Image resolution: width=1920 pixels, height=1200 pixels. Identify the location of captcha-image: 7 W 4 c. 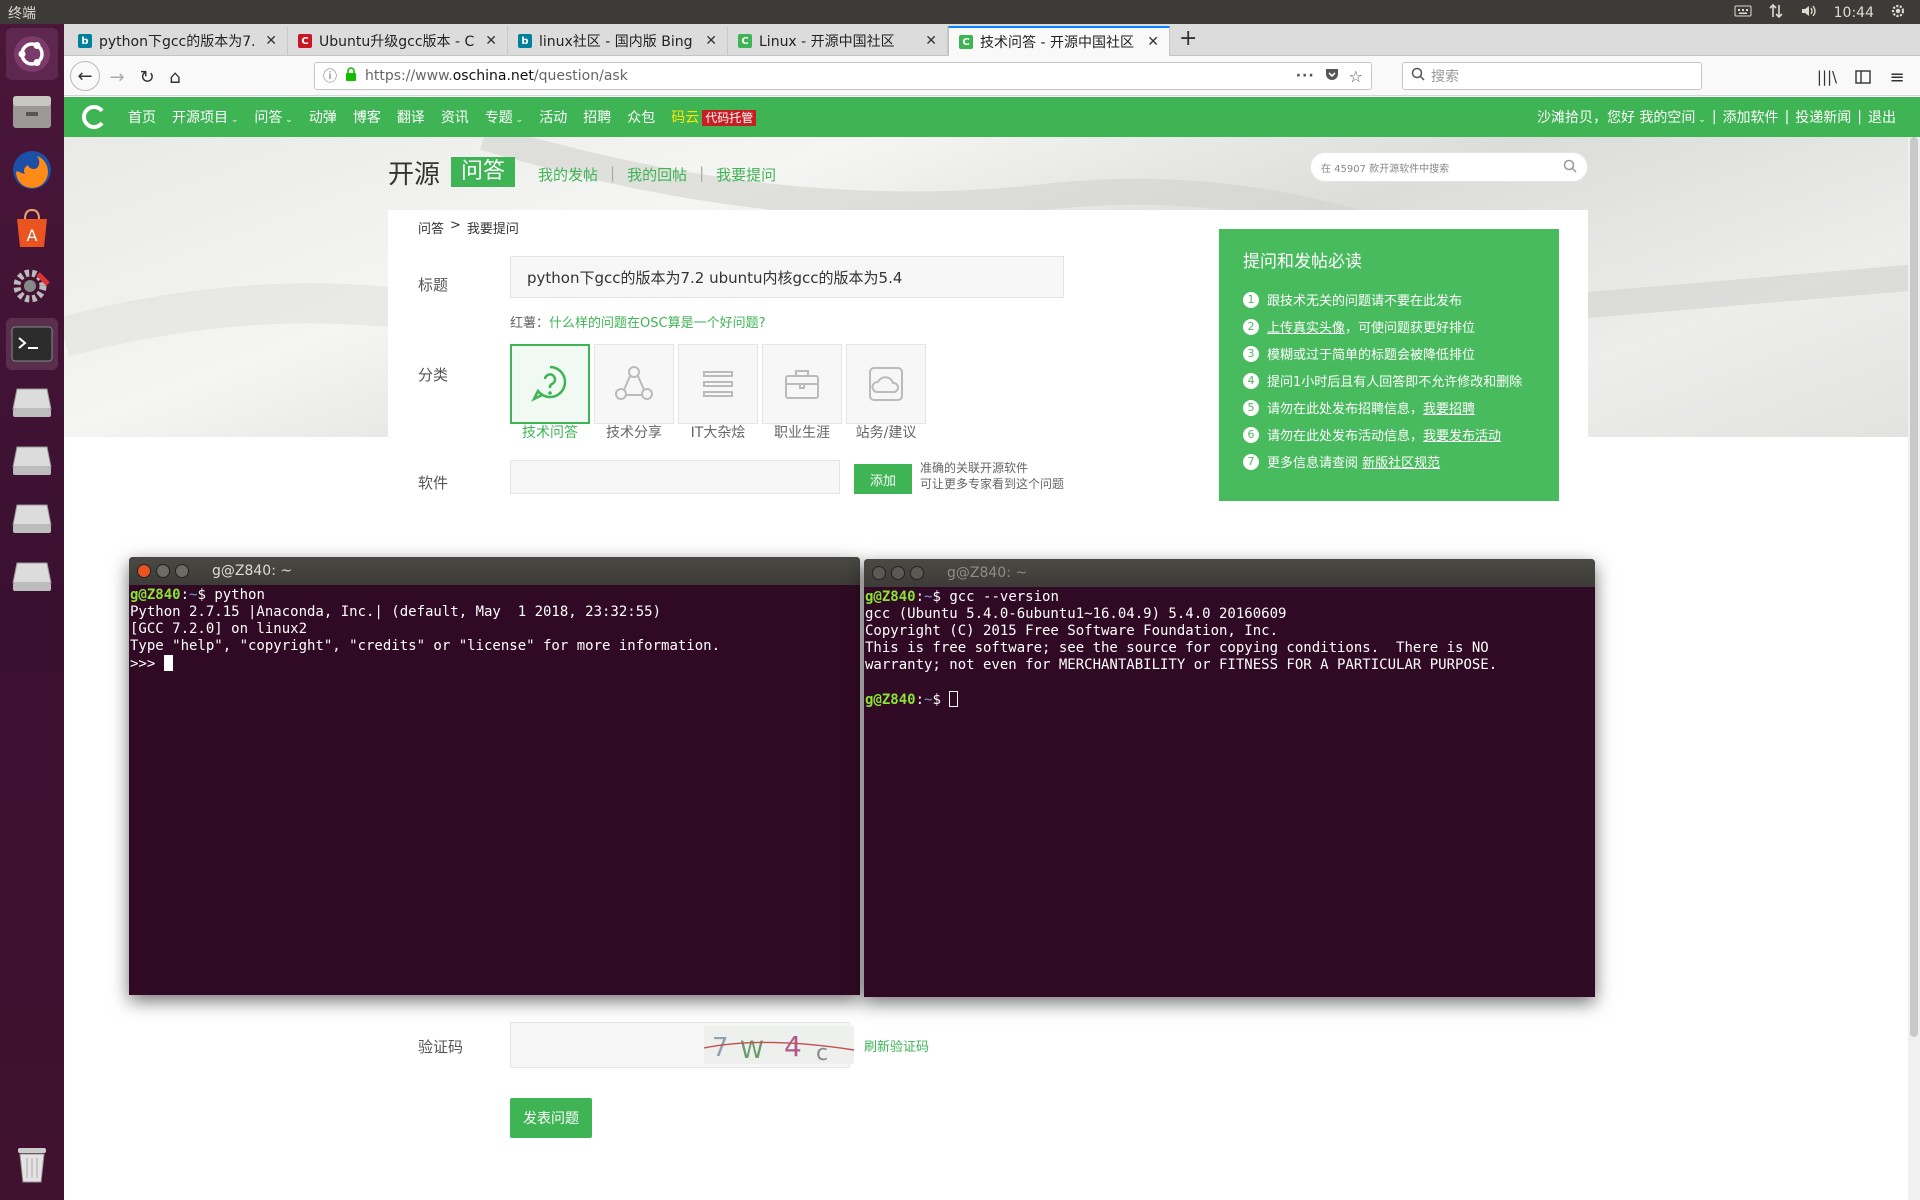
(779, 1046).